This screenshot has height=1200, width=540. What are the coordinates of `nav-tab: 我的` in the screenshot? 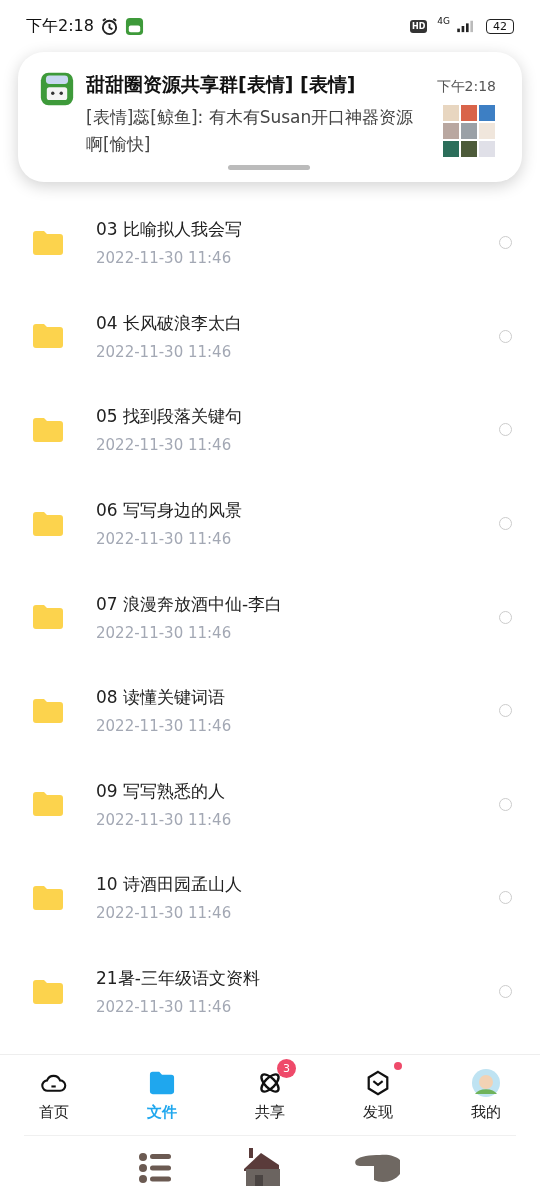 It's located at (486, 1095).